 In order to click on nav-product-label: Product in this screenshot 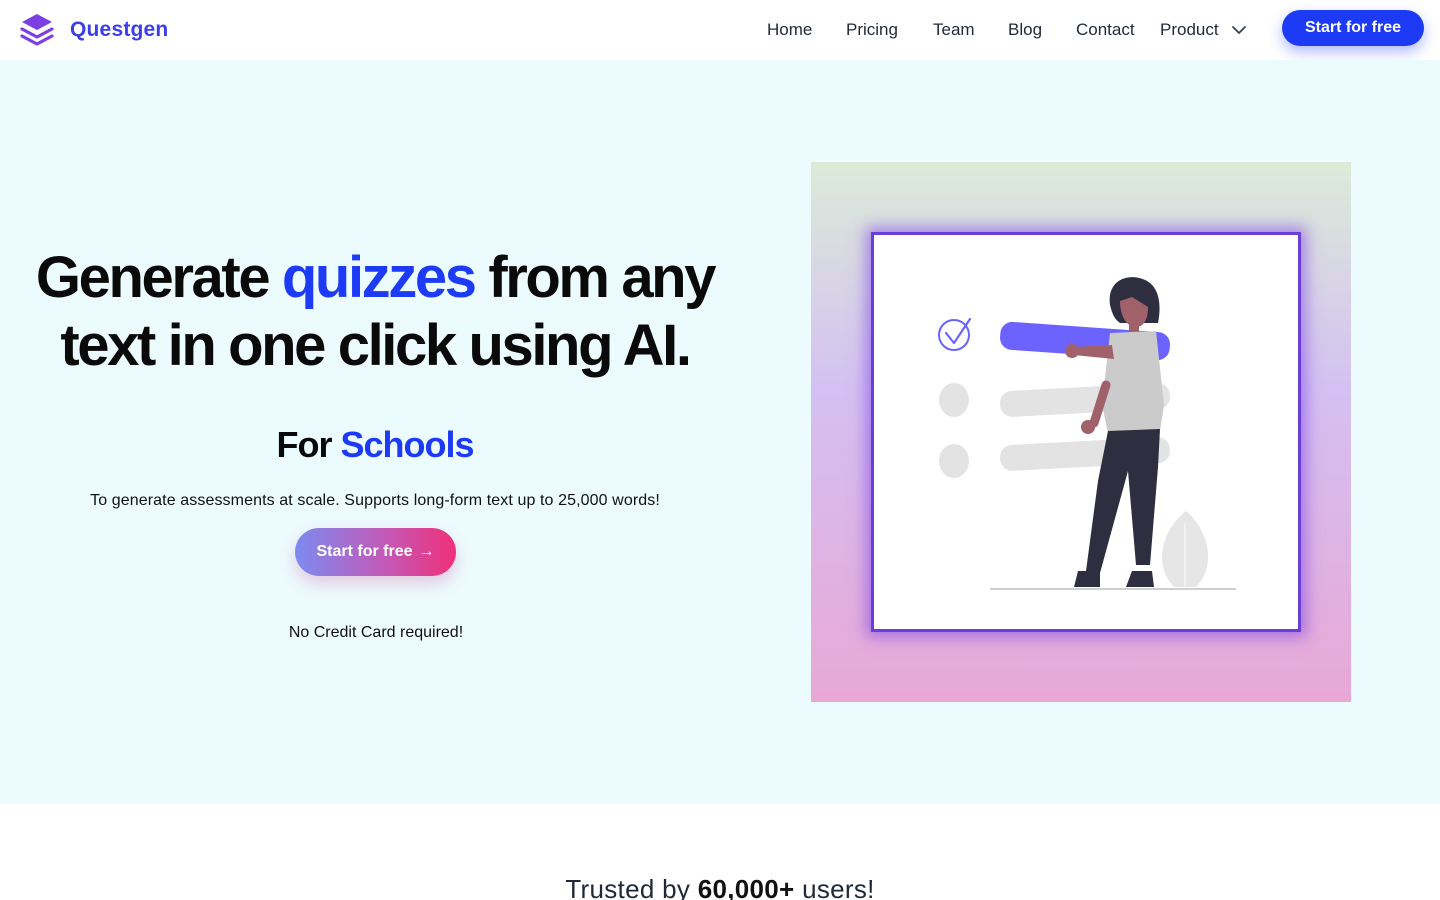, I will do `click(1189, 29)`.